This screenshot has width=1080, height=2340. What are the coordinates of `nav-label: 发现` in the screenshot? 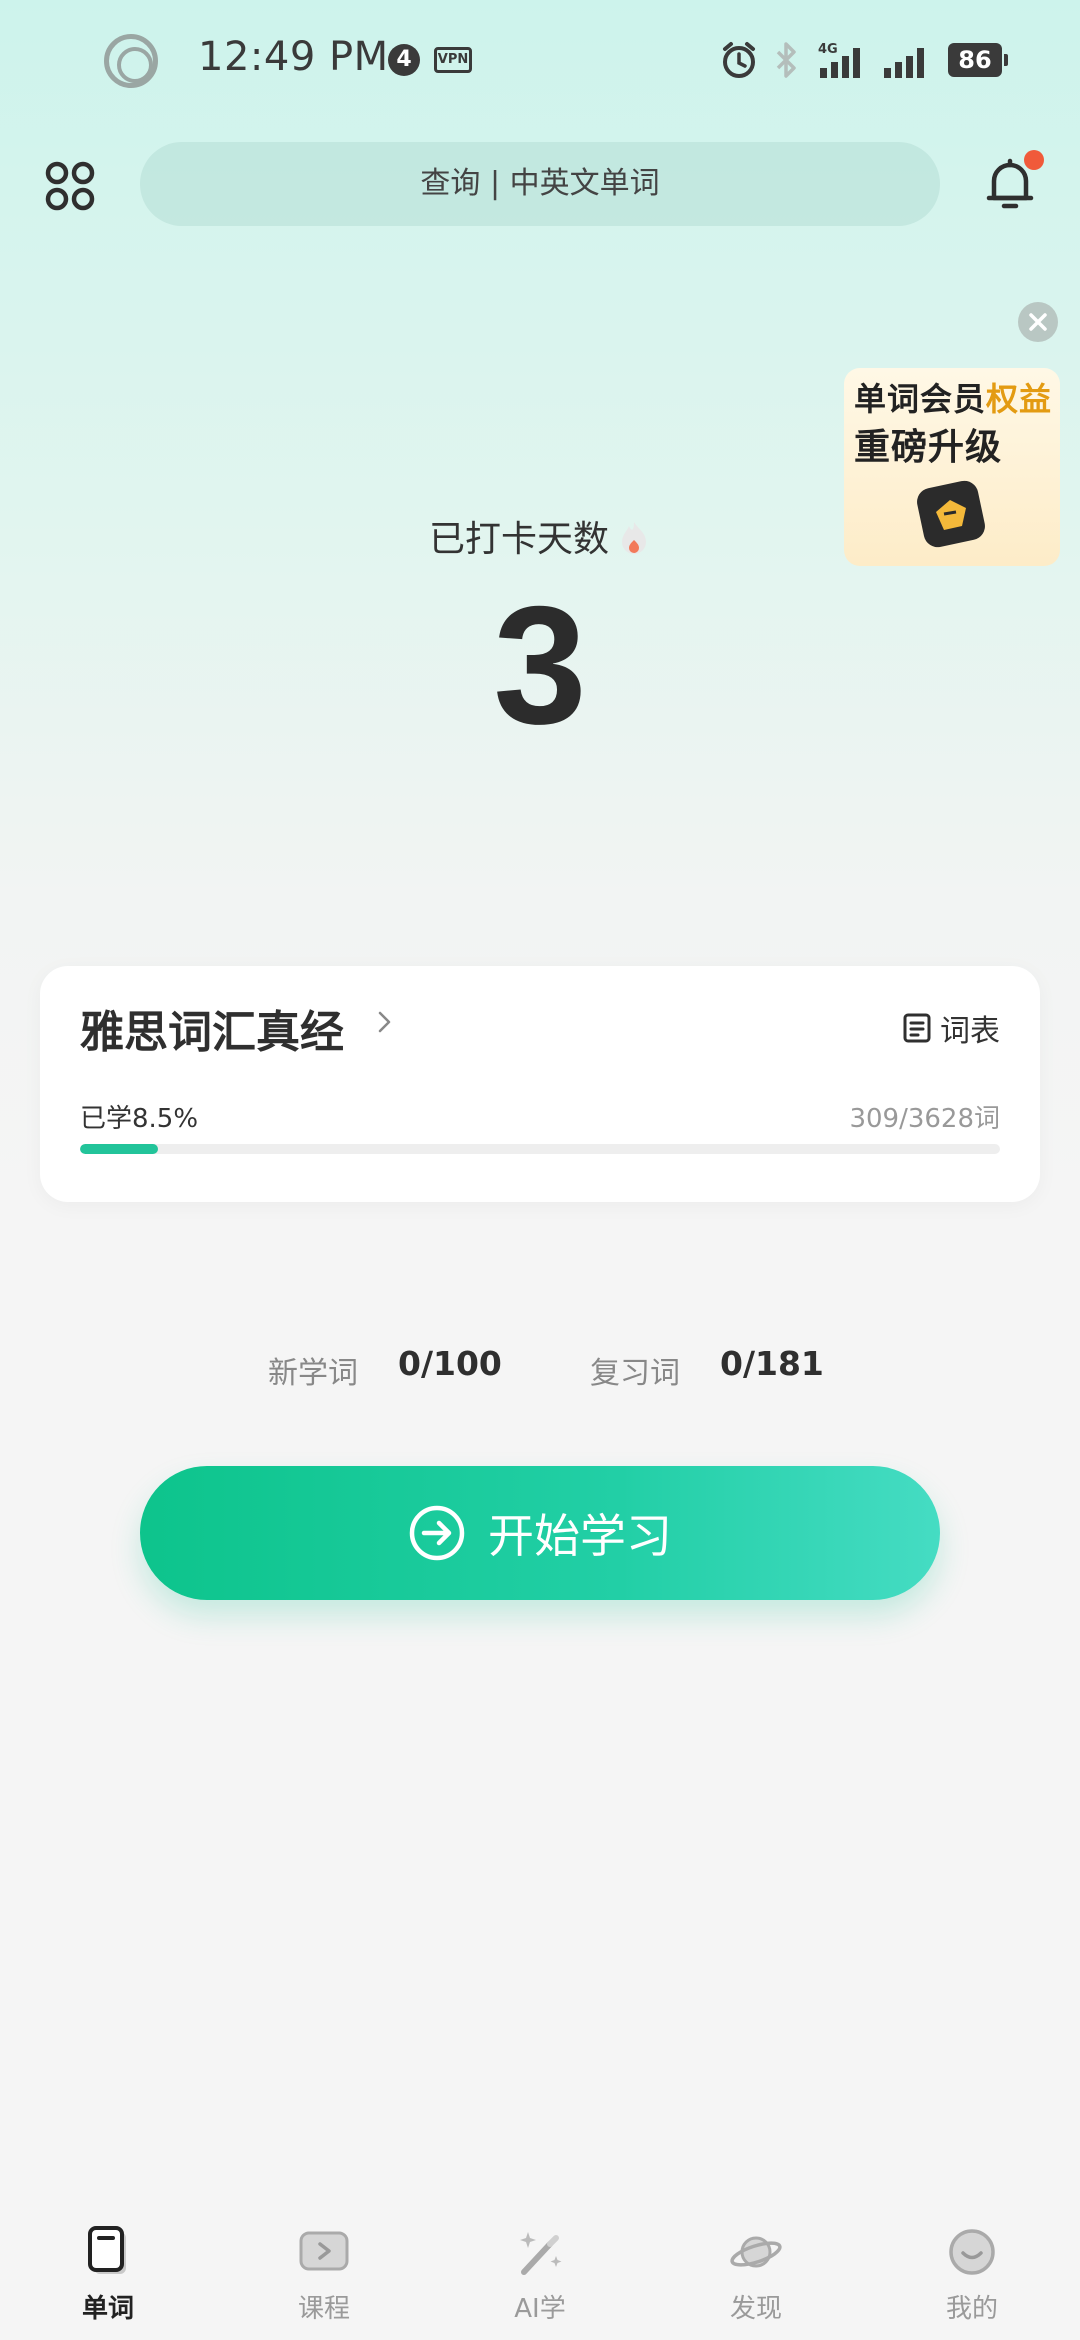 It's located at (755, 2309).